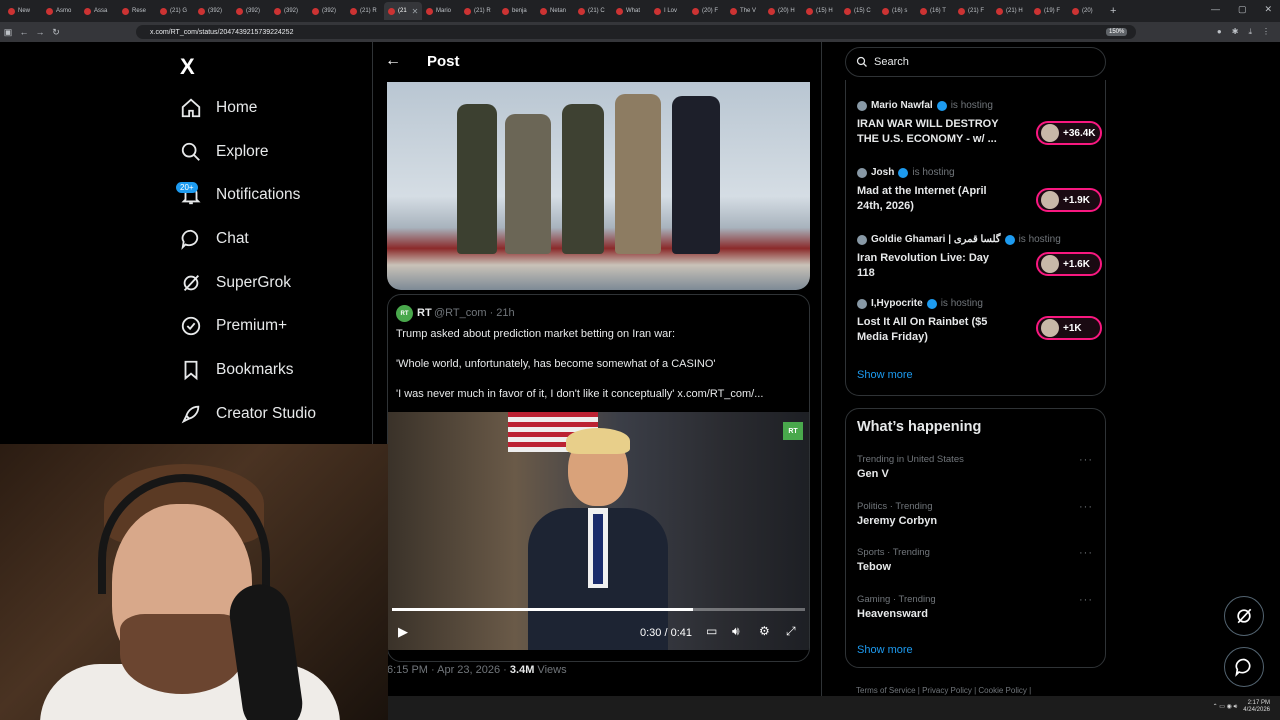 Image resolution: width=1280 pixels, height=720 pixels. Describe the element at coordinates (710, 11) in the screenshot. I see `tab-title: (20) F` at that location.